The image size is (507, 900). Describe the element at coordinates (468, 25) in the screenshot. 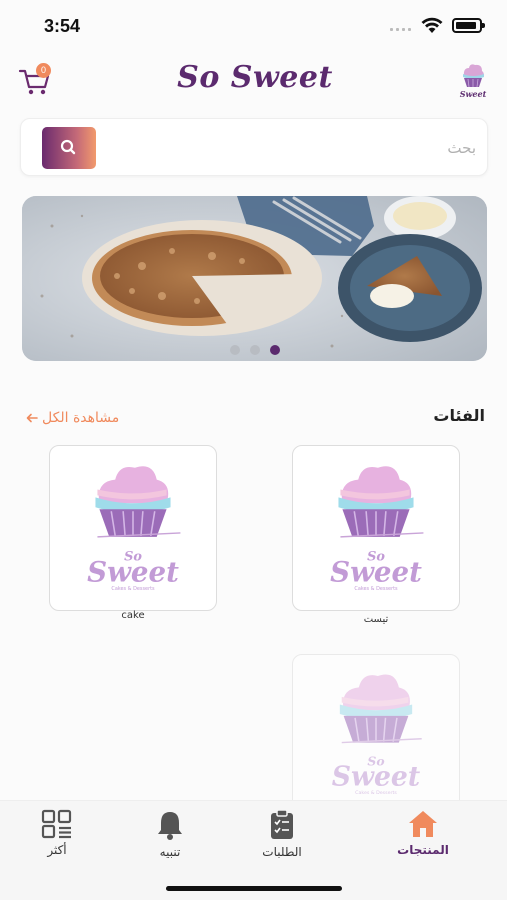

I see `battery-icon` at that location.